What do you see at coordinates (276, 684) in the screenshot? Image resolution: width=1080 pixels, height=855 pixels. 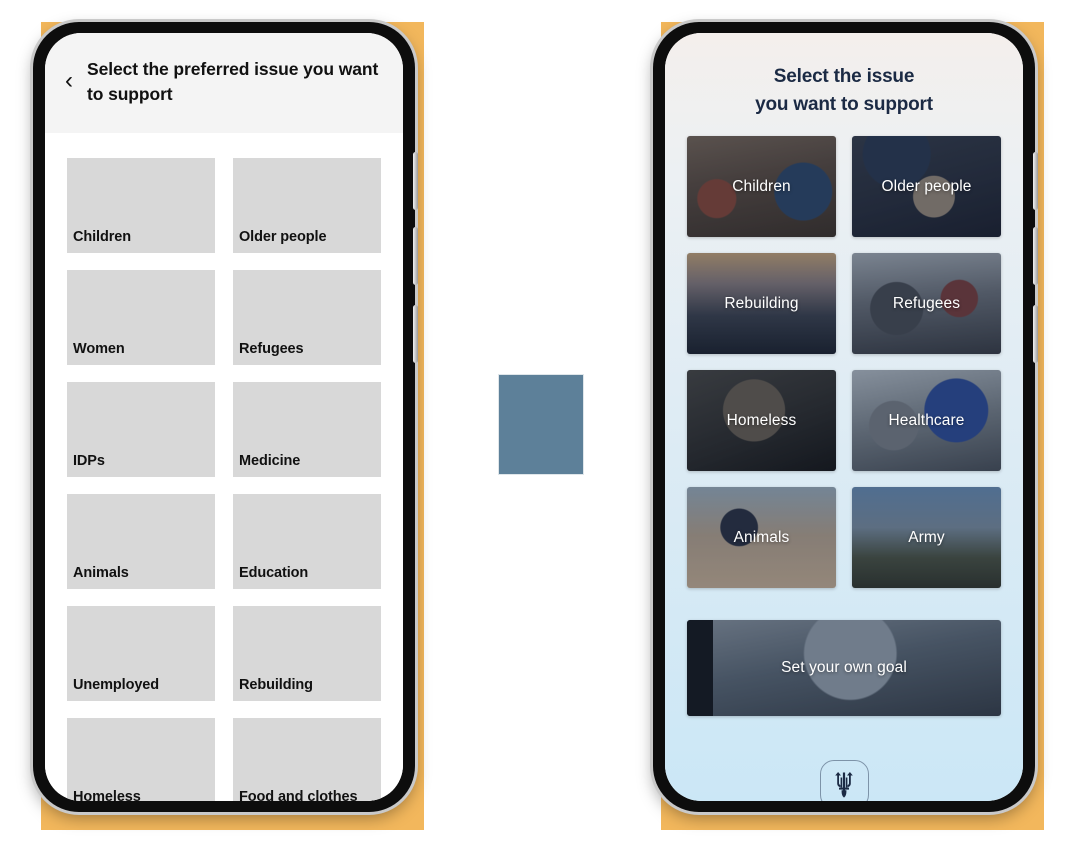 I see `issue-card-label: Rebuilding` at bounding box center [276, 684].